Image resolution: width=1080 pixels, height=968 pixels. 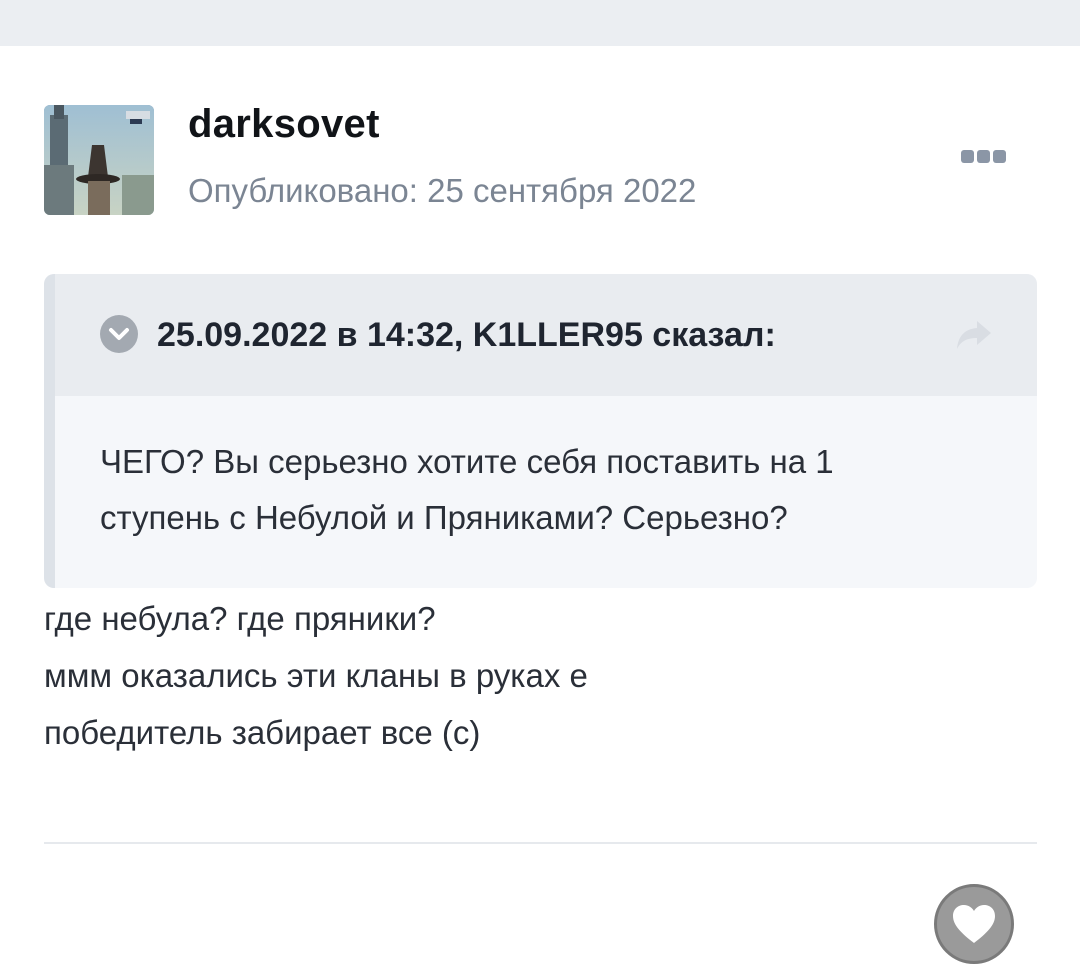 I want to click on like-button, so click(x=974, y=924).